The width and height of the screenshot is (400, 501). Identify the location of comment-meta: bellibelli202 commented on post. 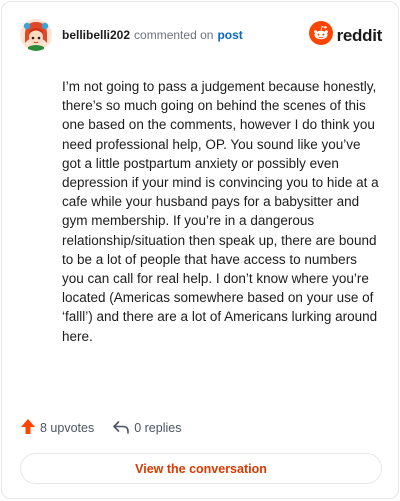
(152, 35).